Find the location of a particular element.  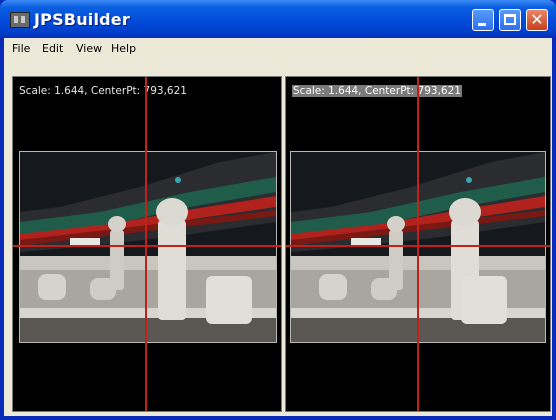

title-bar: JPSBuilder ✕ is located at coordinates (278, 19).